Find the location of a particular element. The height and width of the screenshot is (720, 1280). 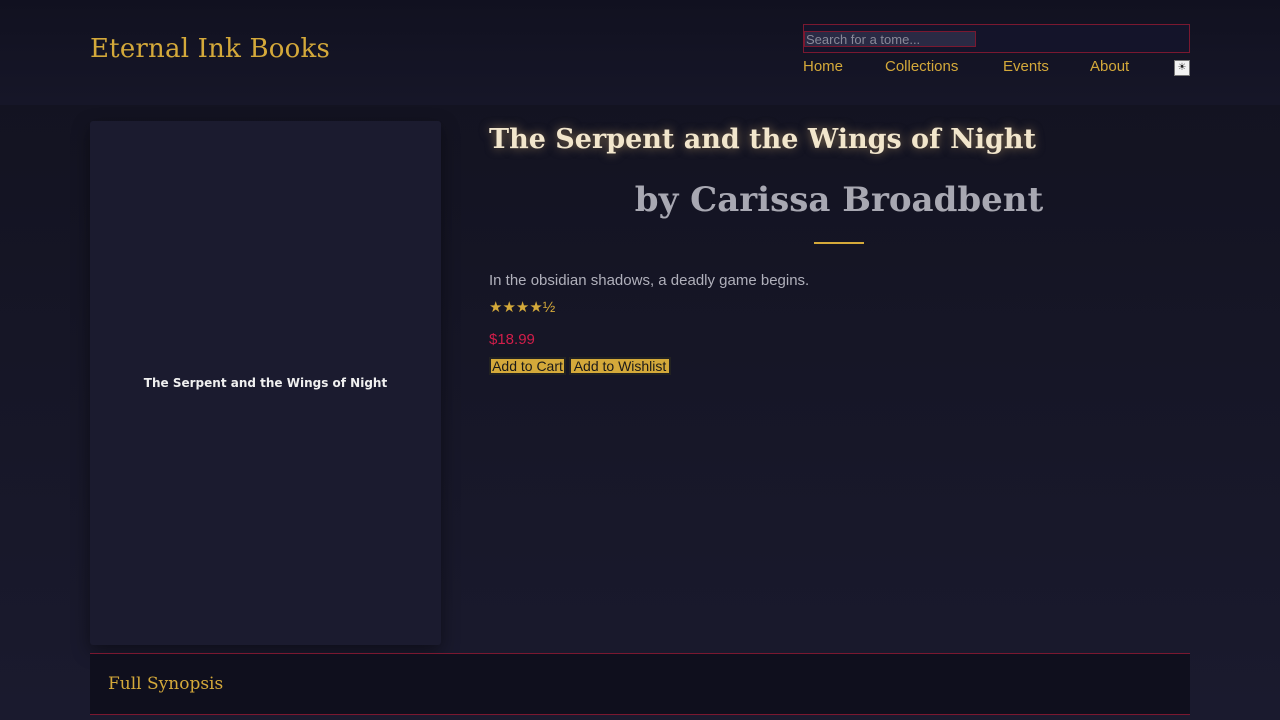

nav-events: Events is located at coordinates (1026, 66).